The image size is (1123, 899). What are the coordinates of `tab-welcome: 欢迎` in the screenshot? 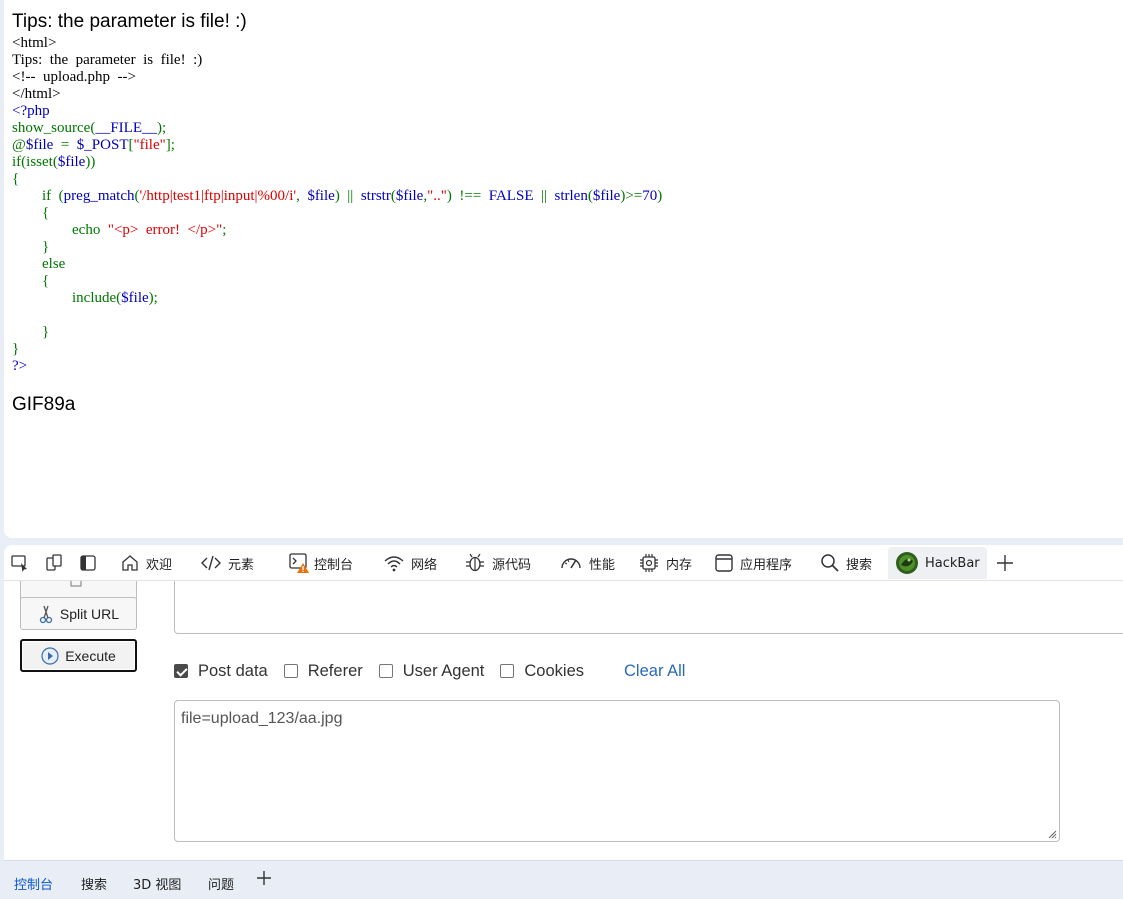 It's located at (146, 563).